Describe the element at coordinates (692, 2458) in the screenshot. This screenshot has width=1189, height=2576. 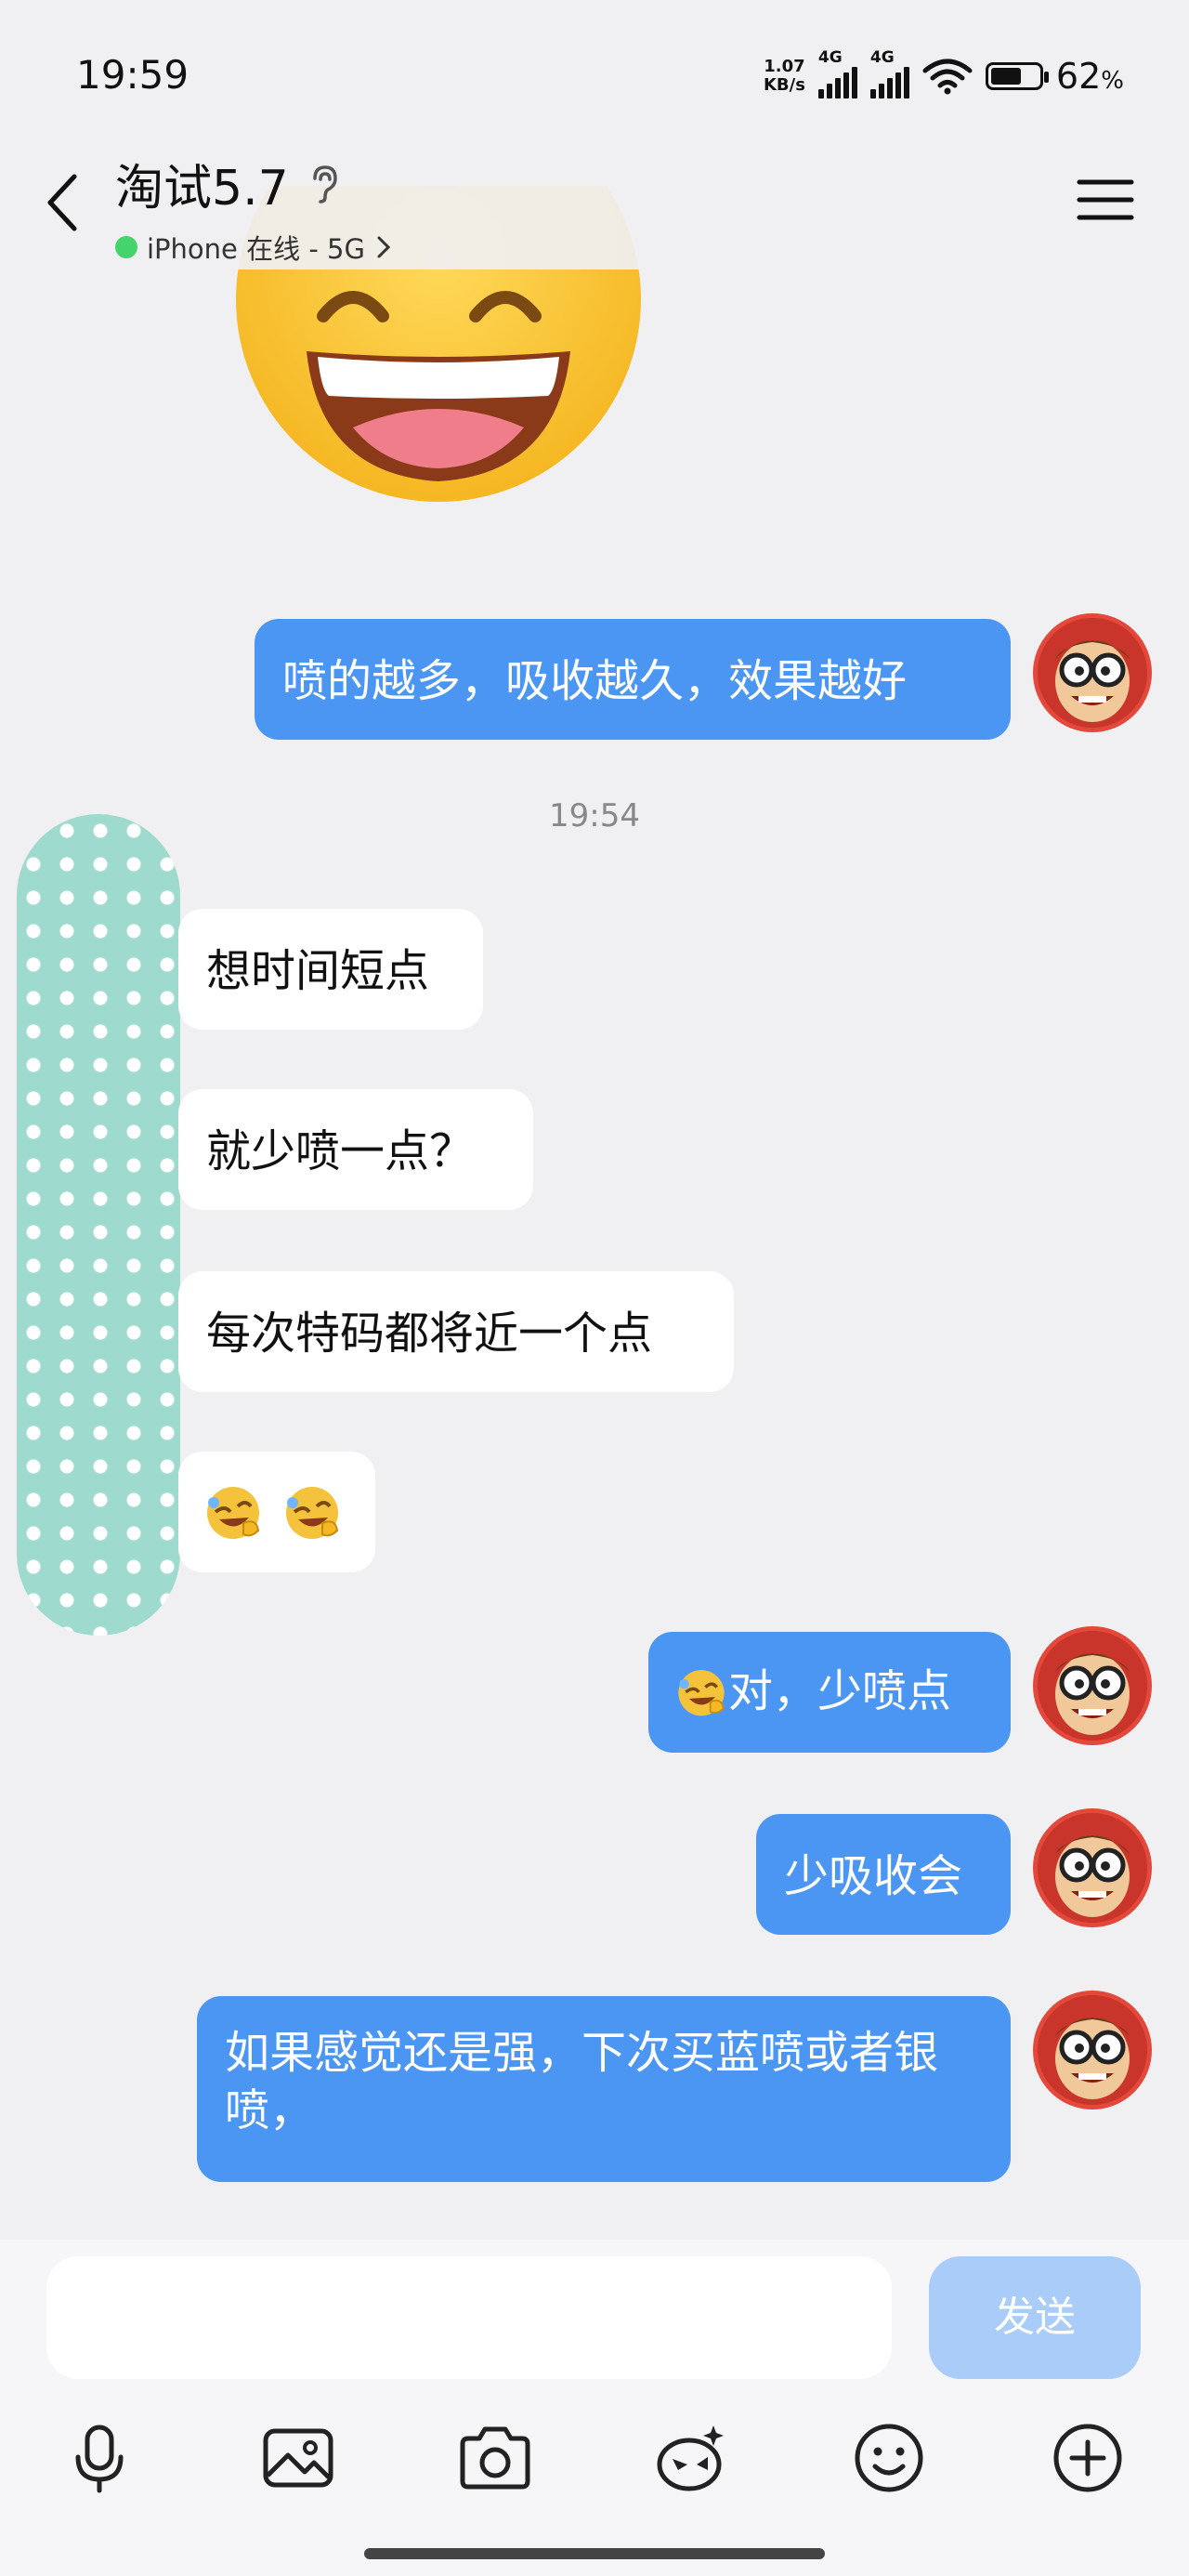
I see `sticker-icon` at that location.